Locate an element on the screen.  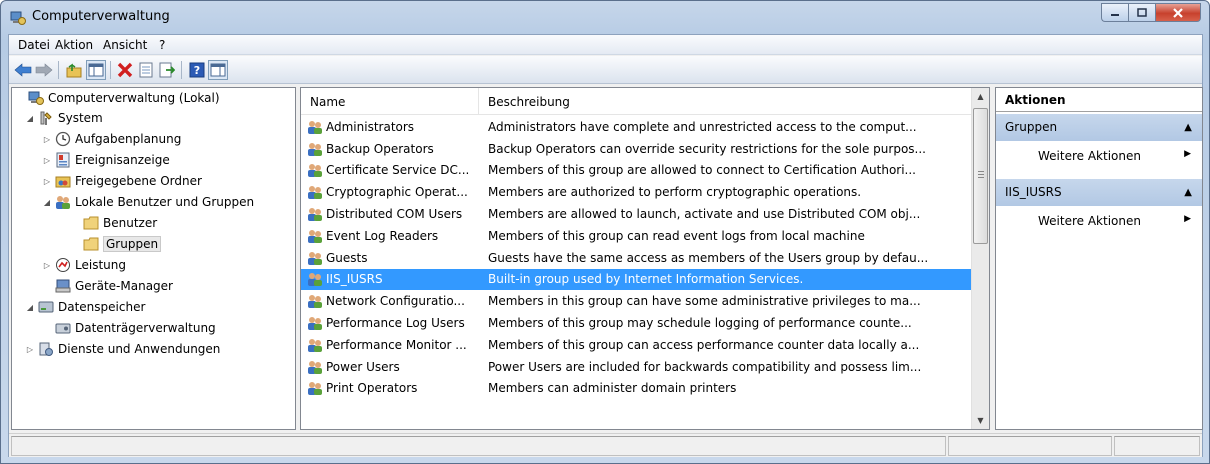
tree-item-disk-management: Datenträgerverwaltung is located at coordinates (135, 328).